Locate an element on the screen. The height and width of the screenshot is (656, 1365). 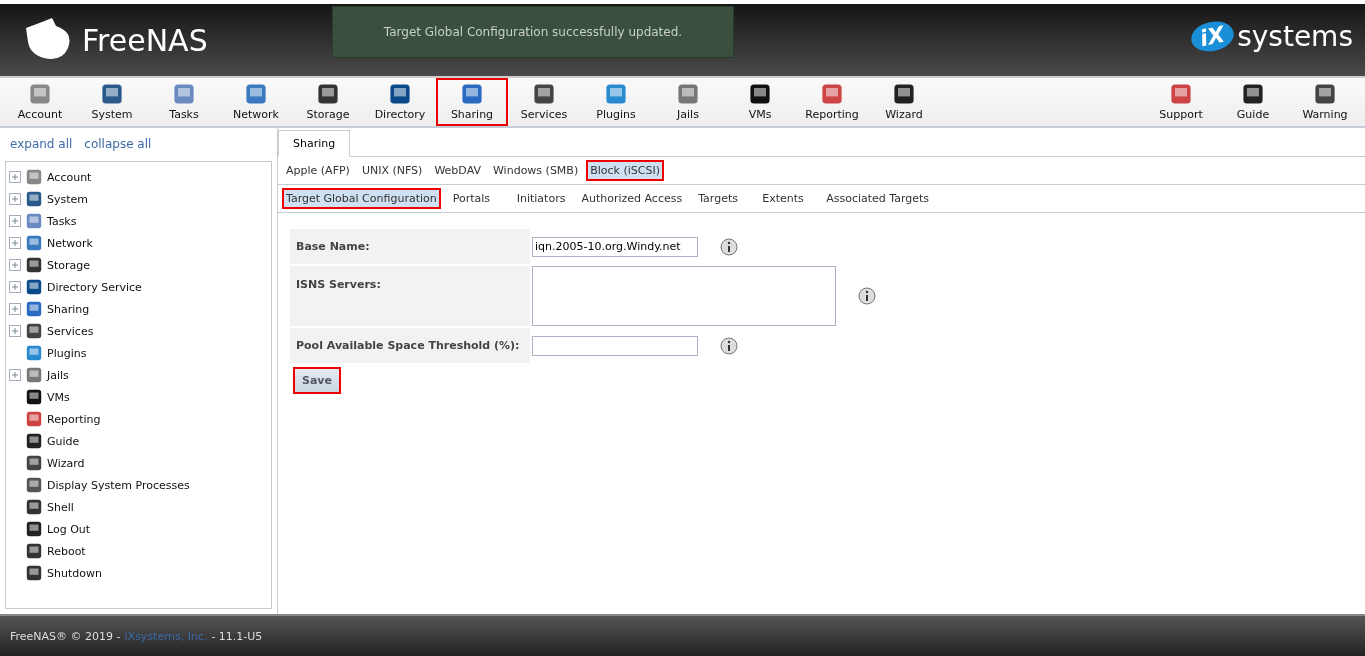
nav-button: Storage is located at coordinates (328, 102).